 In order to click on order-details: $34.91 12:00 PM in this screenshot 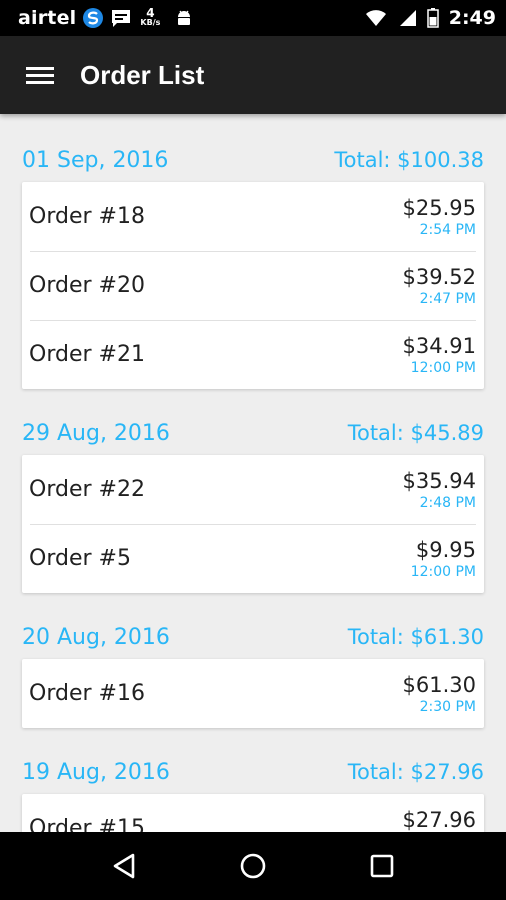, I will do `click(439, 355)`.